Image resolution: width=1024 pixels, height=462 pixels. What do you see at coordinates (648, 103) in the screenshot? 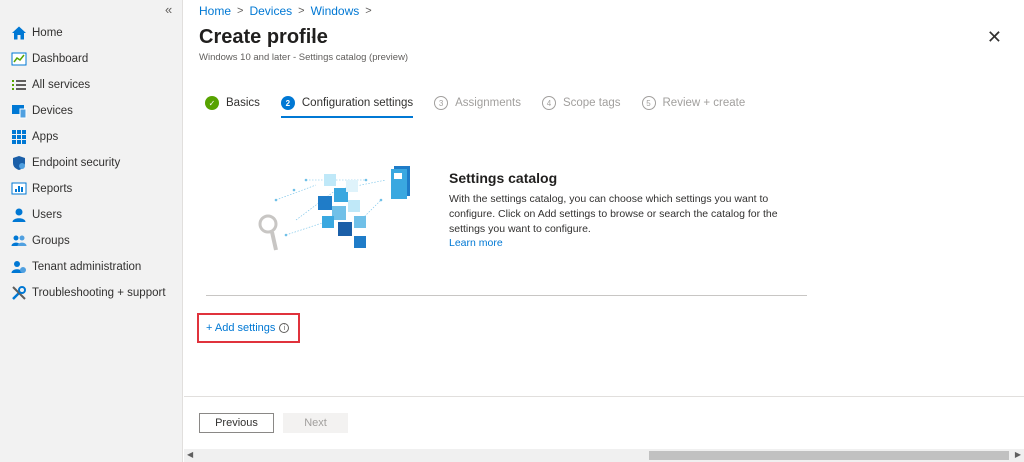
I see `step-number: 5` at bounding box center [648, 103].